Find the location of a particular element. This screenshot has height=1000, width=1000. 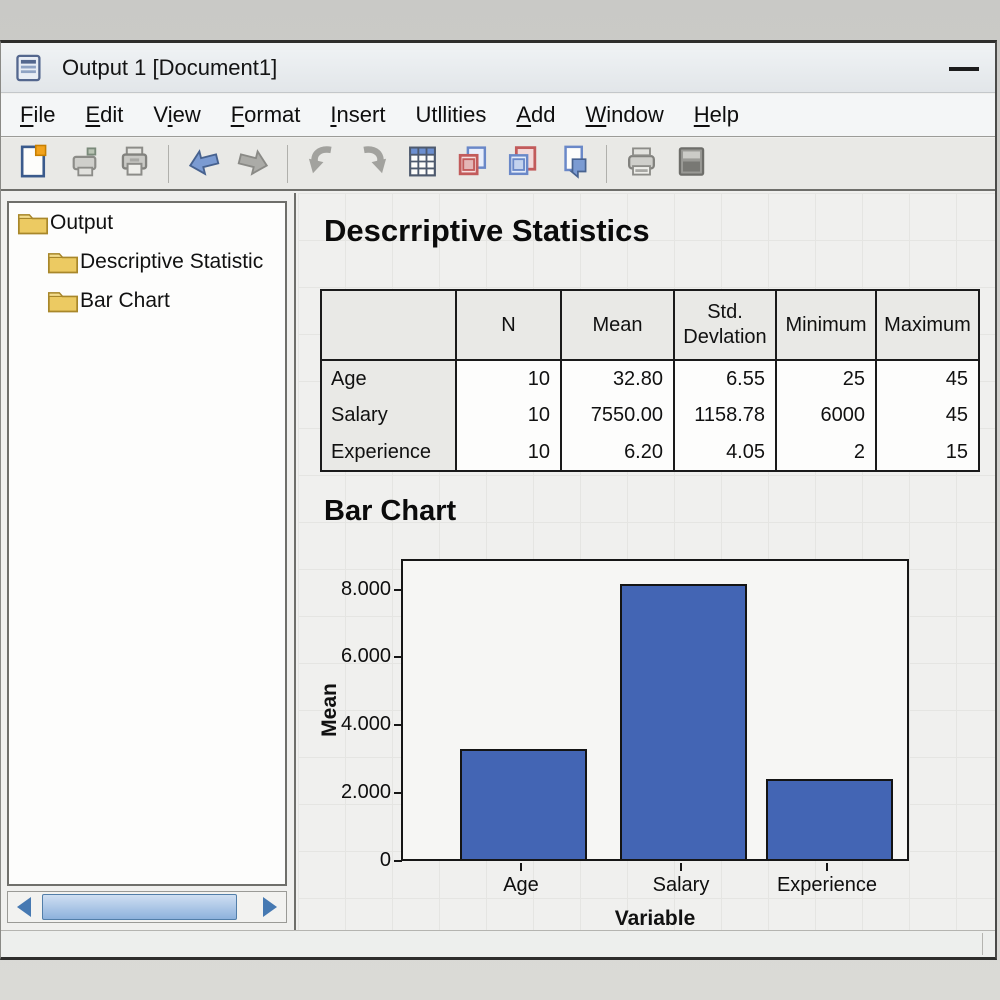

redo-button is located at coordinates (372, 164).